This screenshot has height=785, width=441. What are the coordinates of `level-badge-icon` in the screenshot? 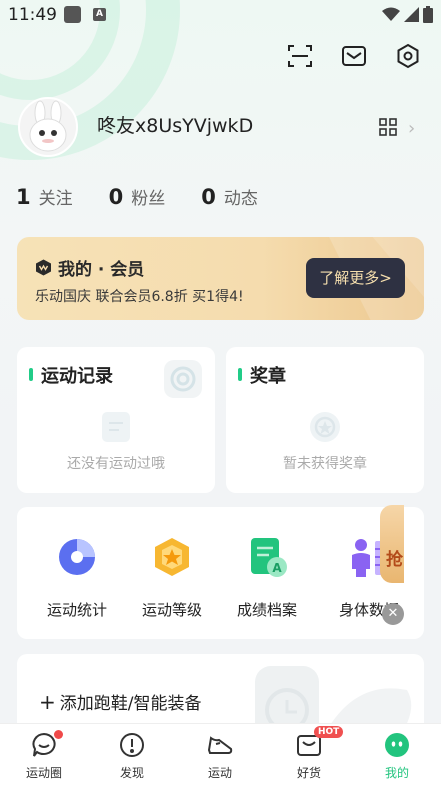 It's located at (172, 557).